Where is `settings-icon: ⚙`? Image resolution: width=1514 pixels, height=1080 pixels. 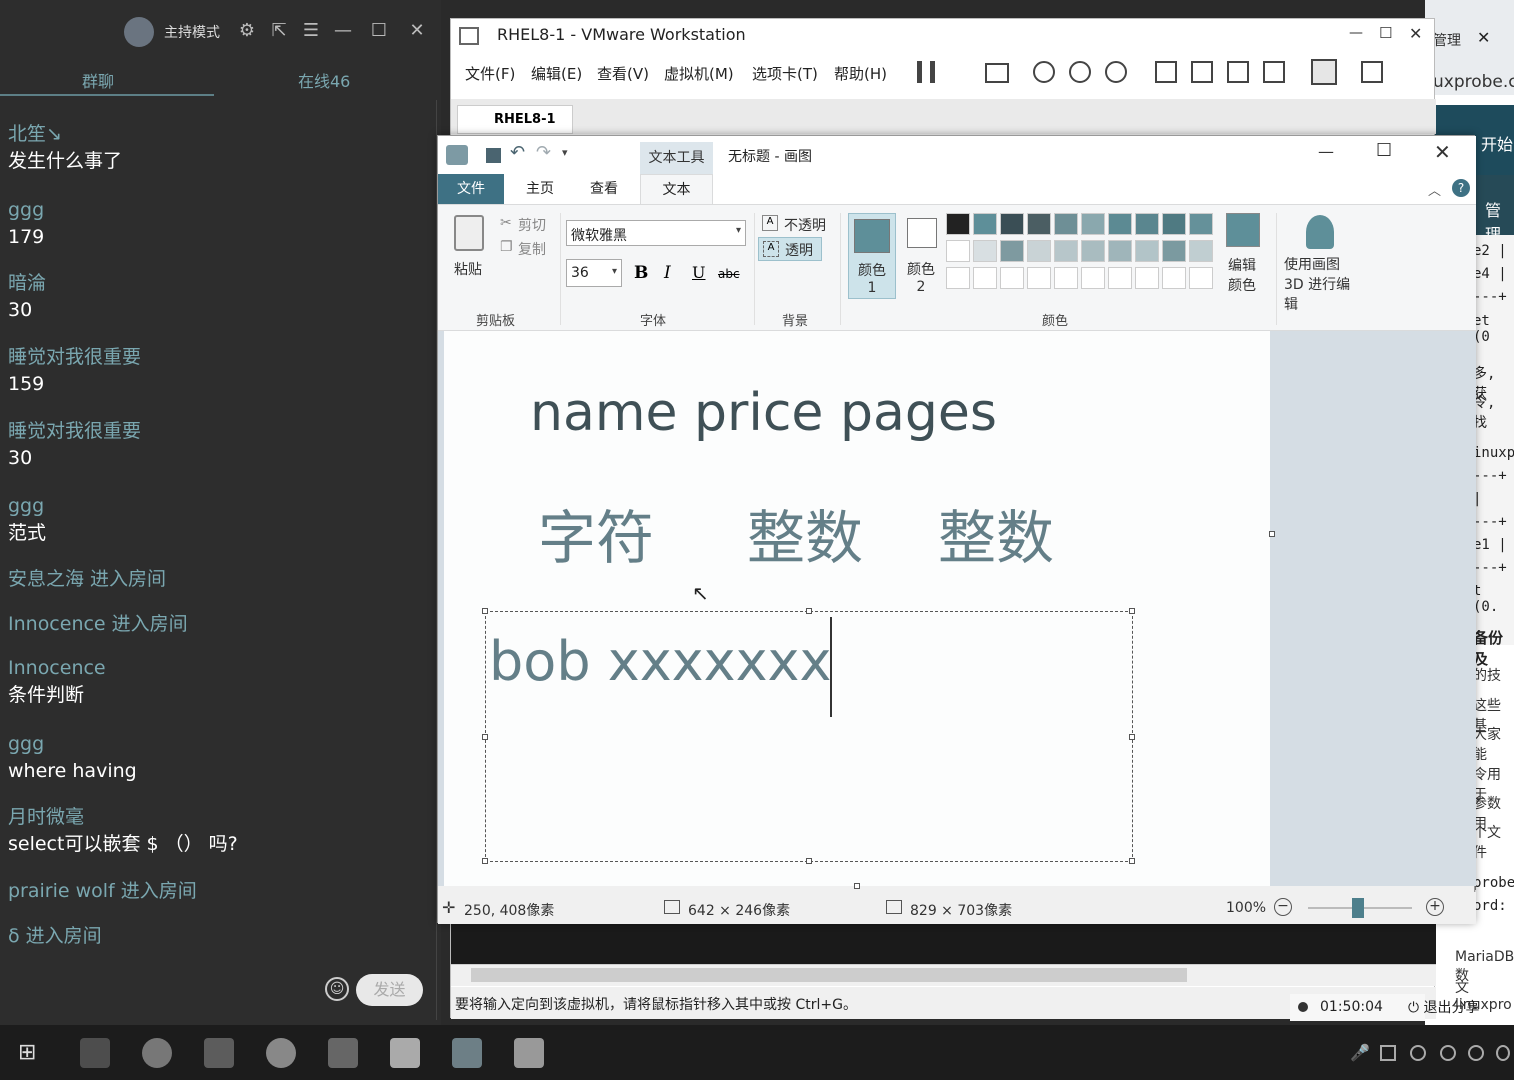 settings-icon: ⚙ is located at coordinates (247, 31).